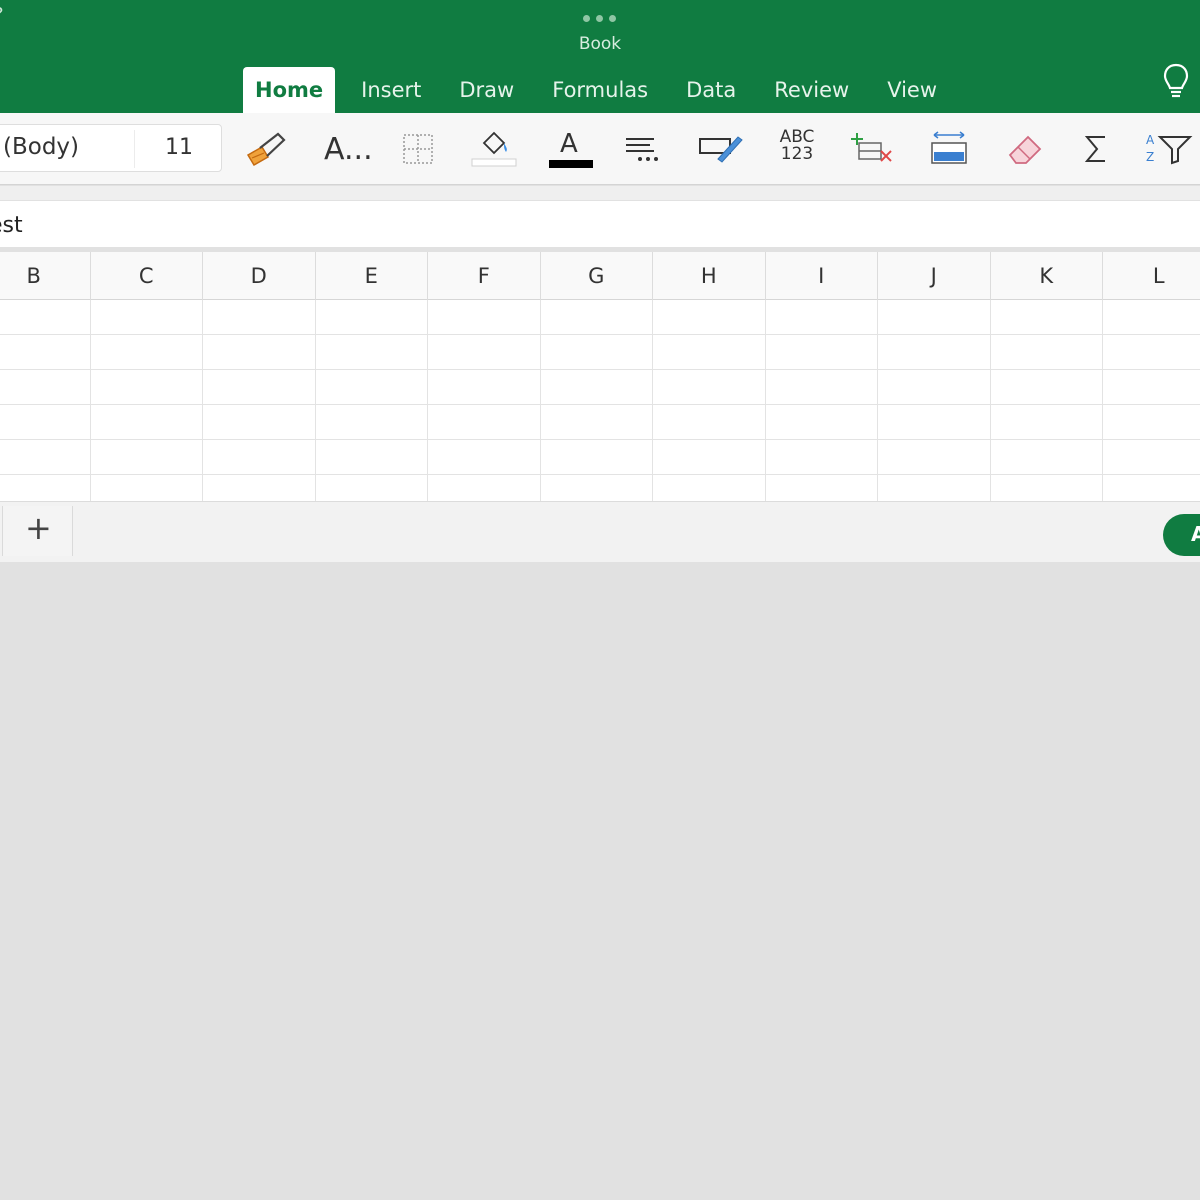 Image resolution: width=1200 pixels, height=1200 pixels. What do you see at coordinates (811, 90) in the screenshot?
I see `tab-review: Review` at bounding box center [811, 90].